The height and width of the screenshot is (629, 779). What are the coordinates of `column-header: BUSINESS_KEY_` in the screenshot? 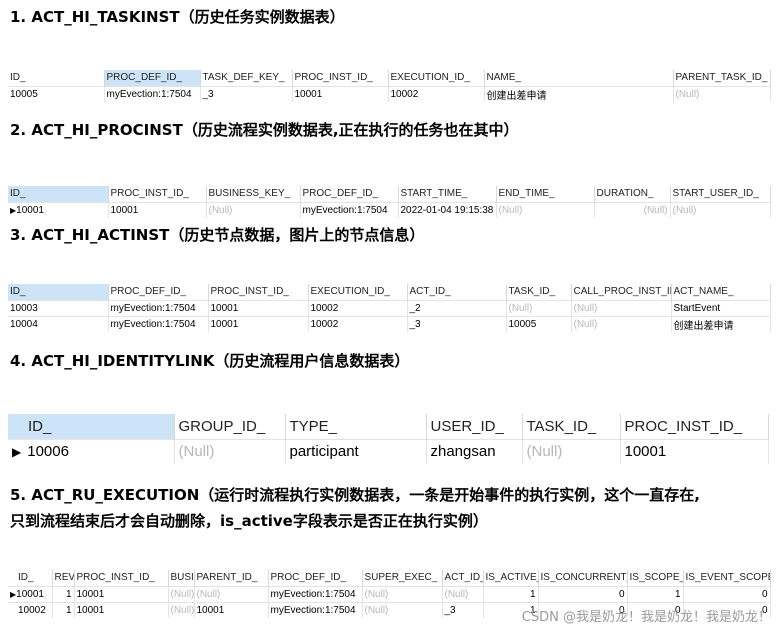 It's located at (253, 194).